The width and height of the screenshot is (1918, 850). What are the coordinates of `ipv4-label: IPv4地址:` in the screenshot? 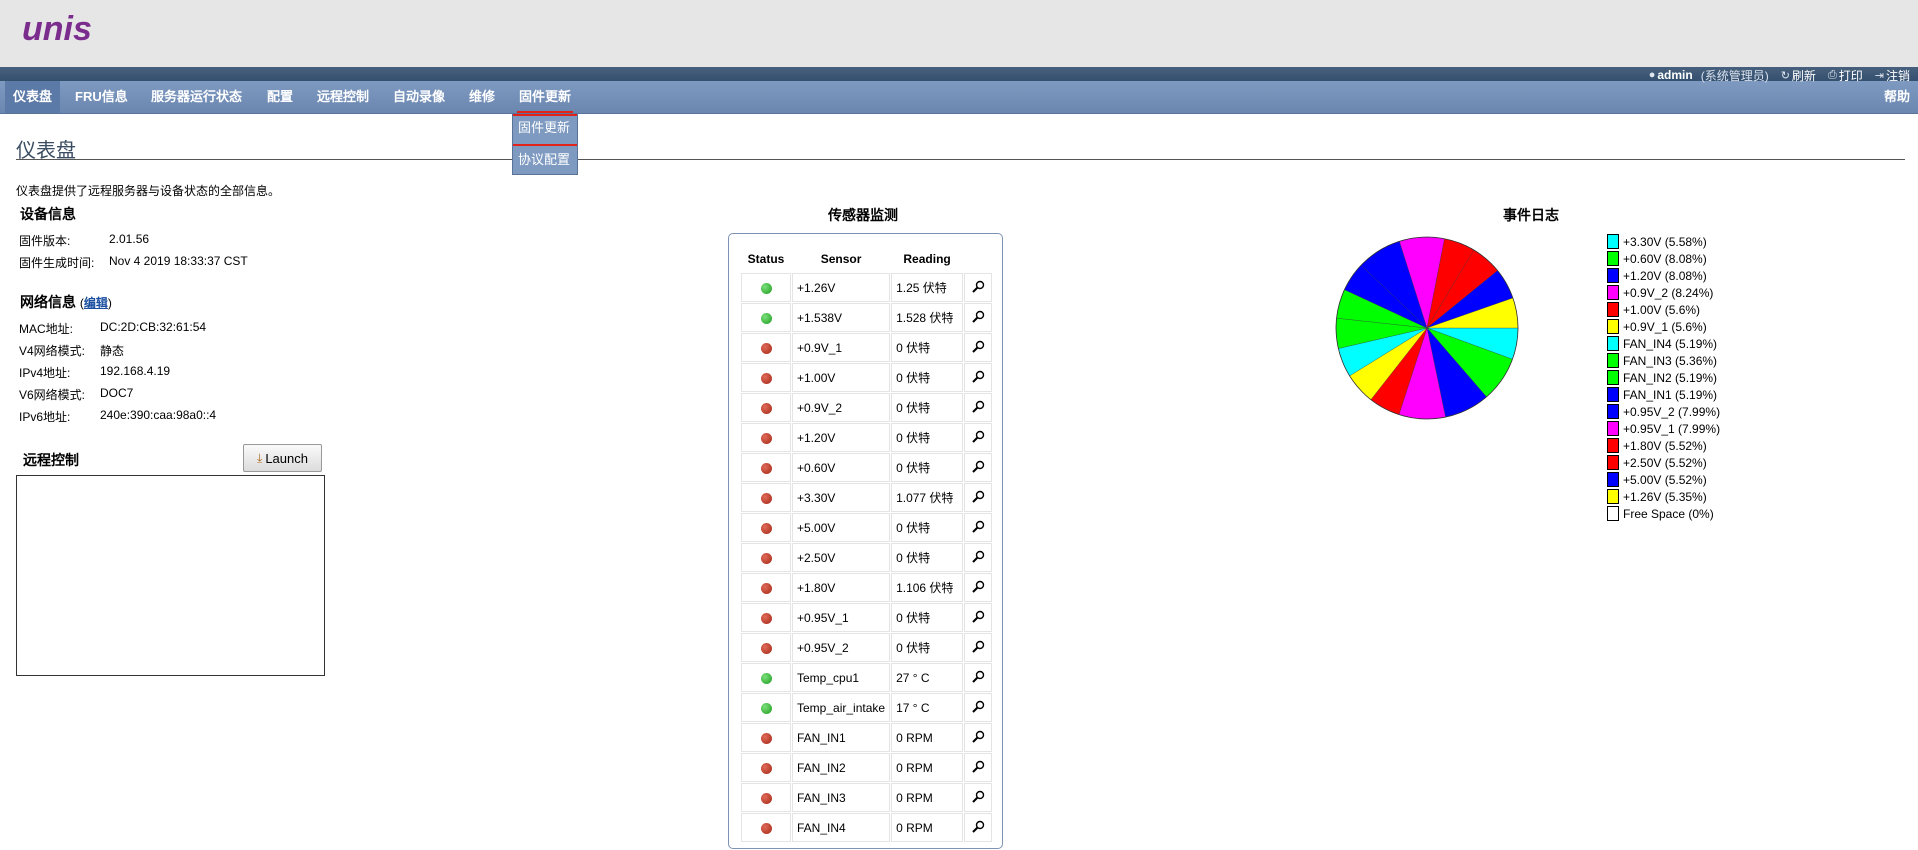 It's located at (45, 373).